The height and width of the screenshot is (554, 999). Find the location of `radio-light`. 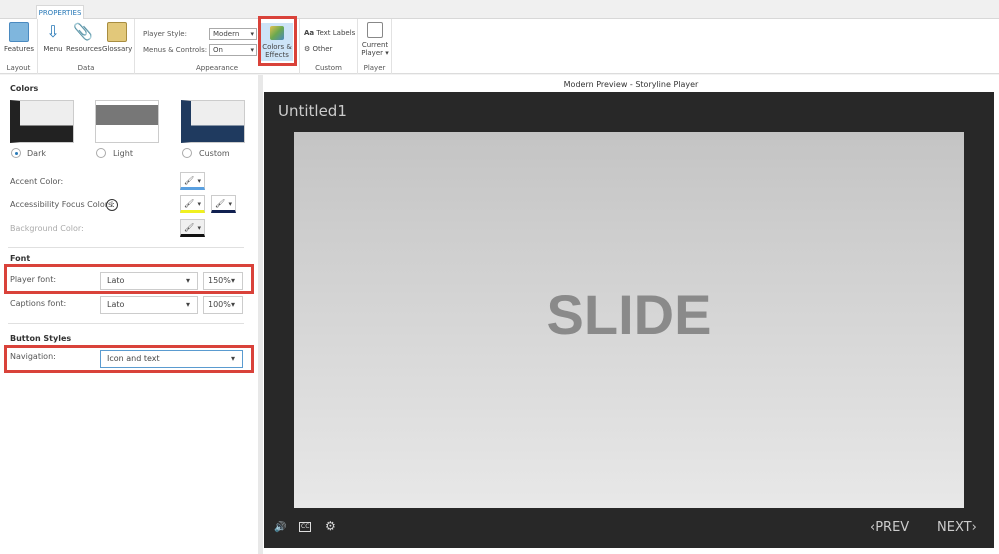

radio-light is located at coordinates (101, 153).